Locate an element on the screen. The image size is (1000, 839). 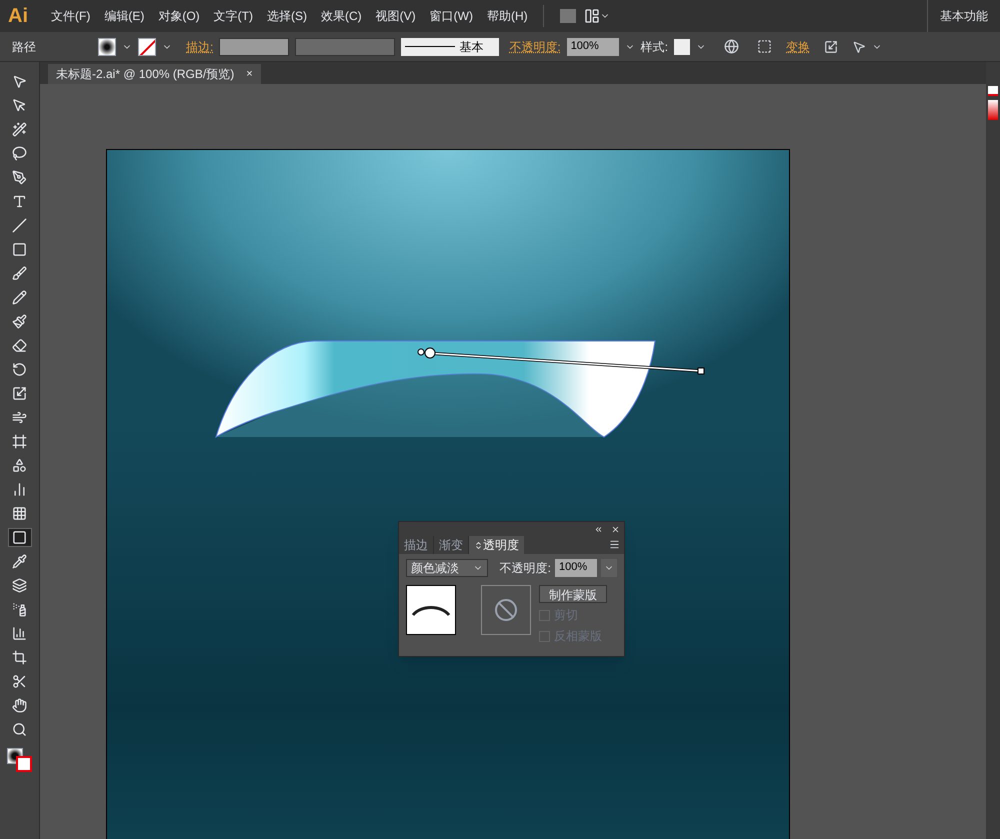
menu-item: 文字(T) is located at coordinates (233, 16).